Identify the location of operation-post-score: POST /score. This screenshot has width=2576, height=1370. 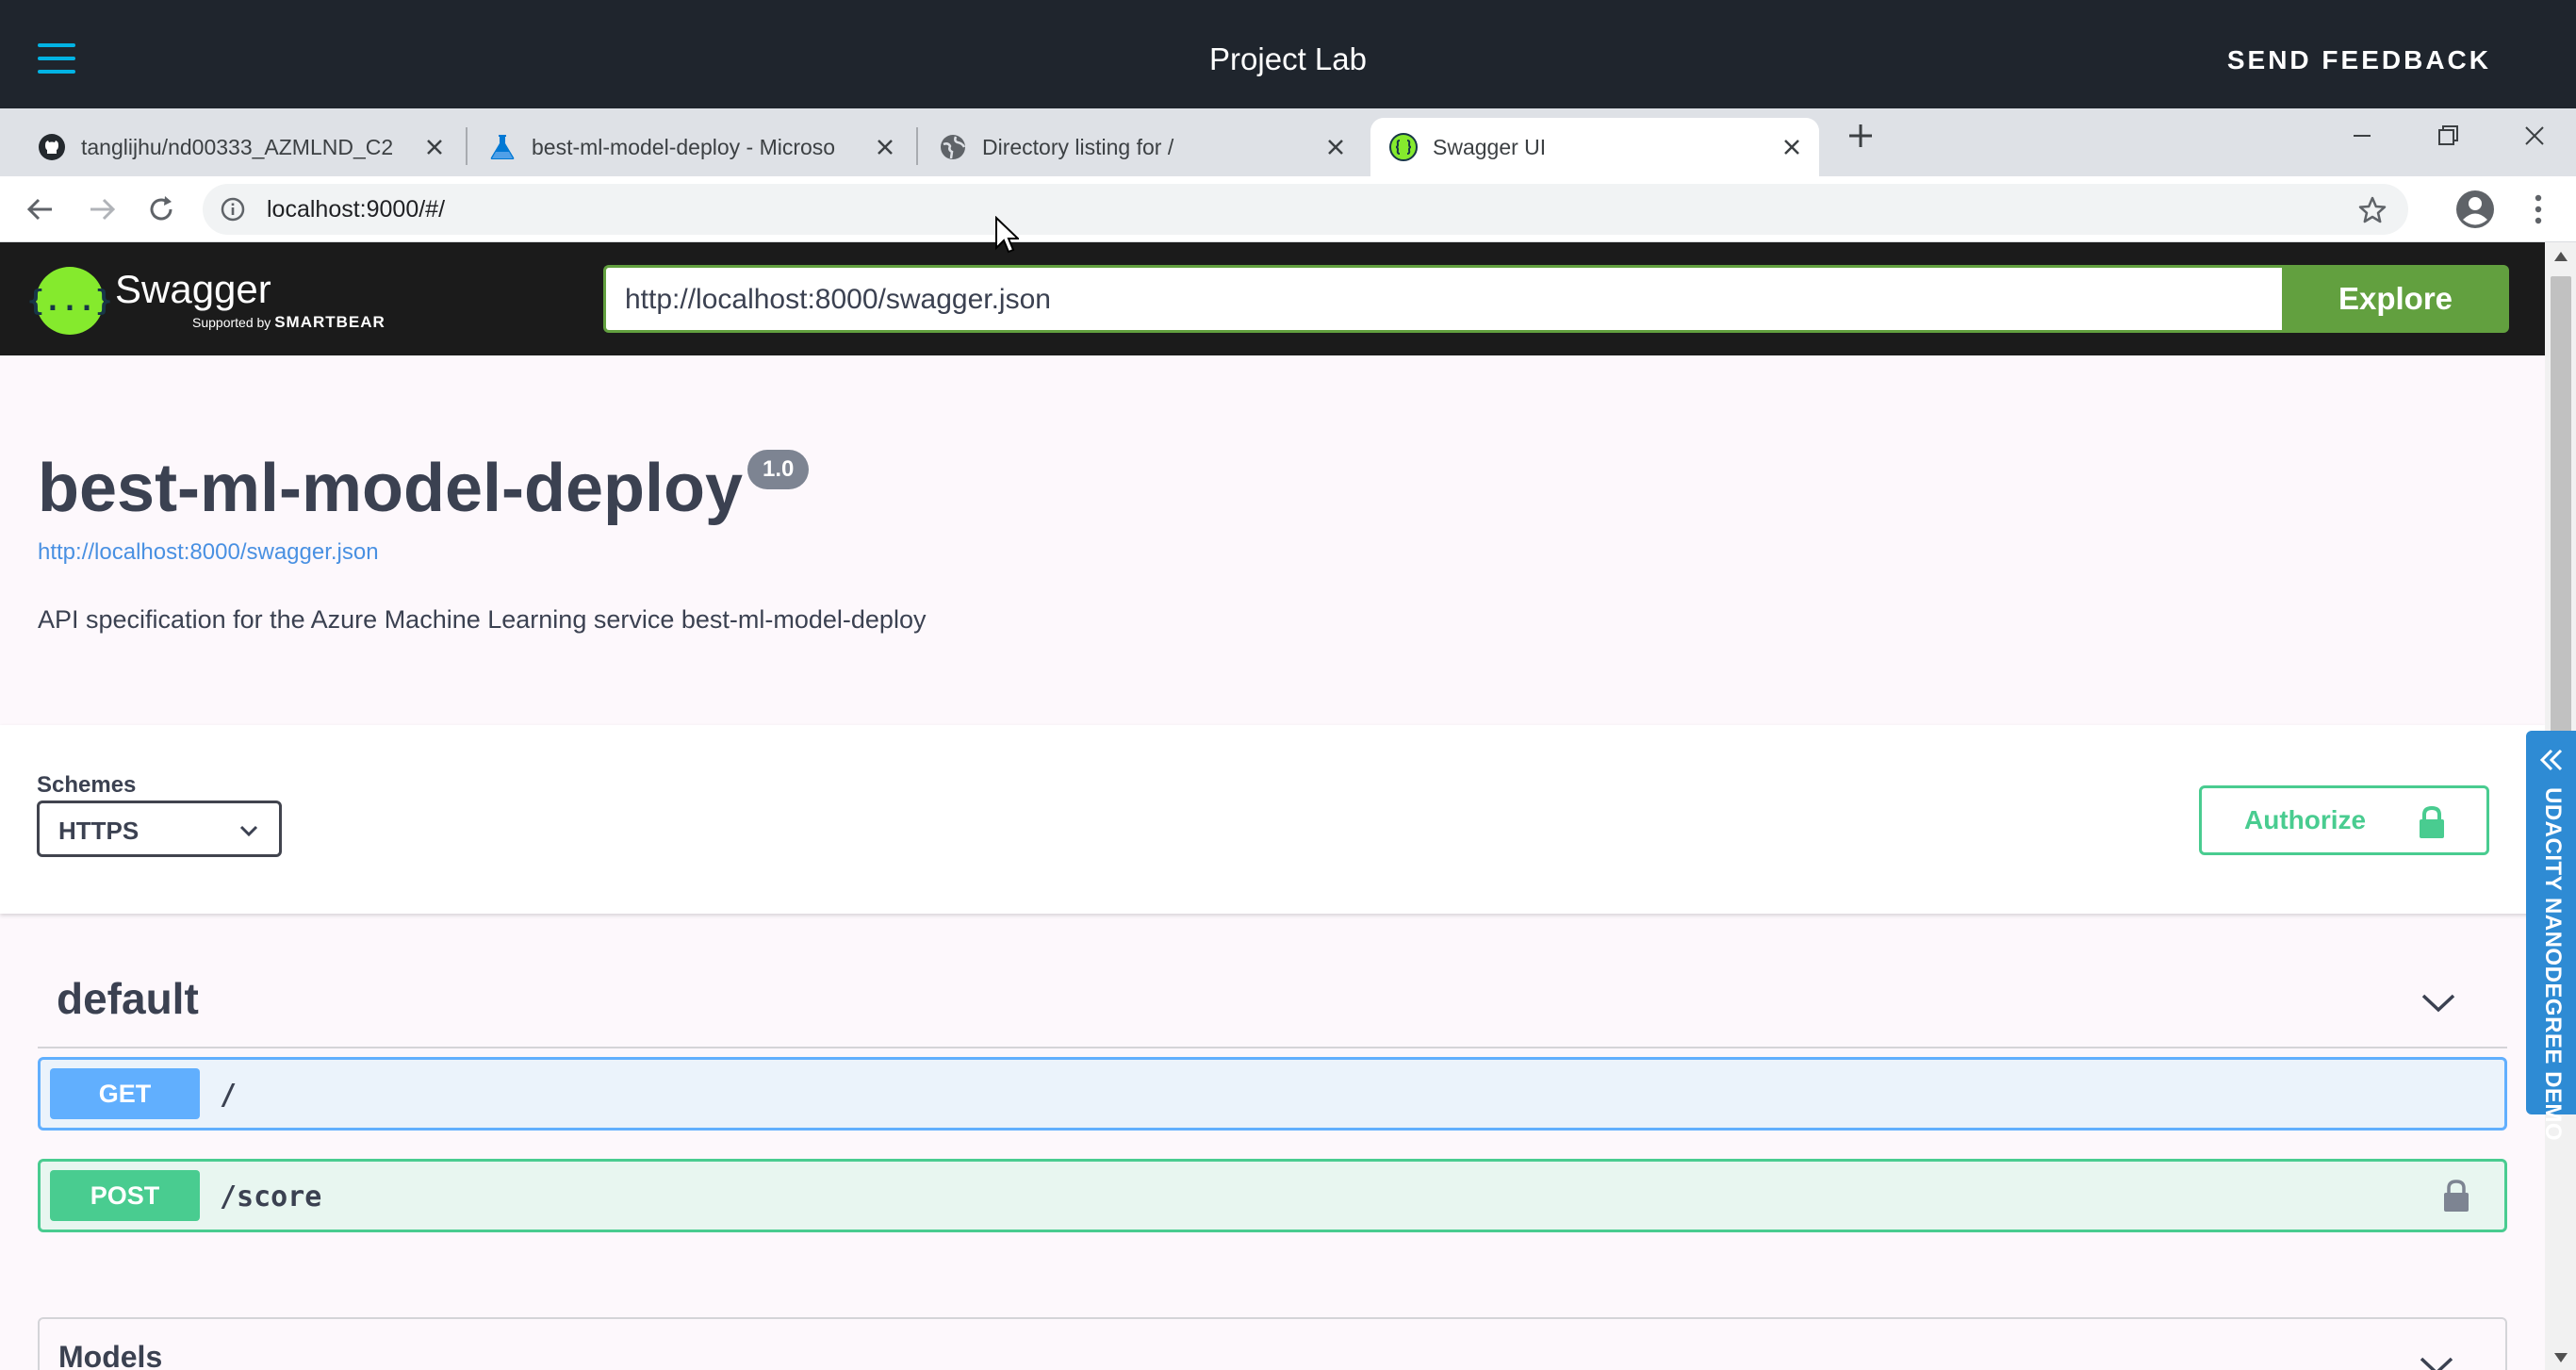
(1272, 1195).